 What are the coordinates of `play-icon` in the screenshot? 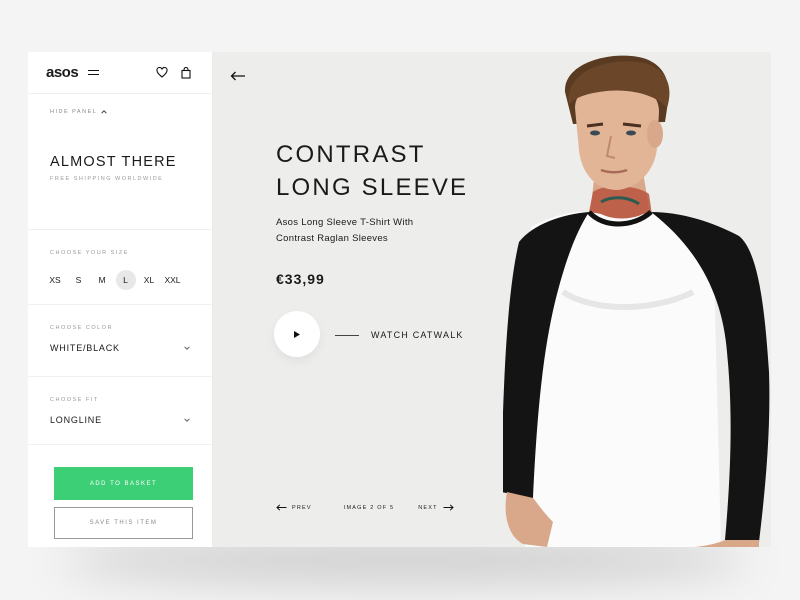 It's located at (297, 334).